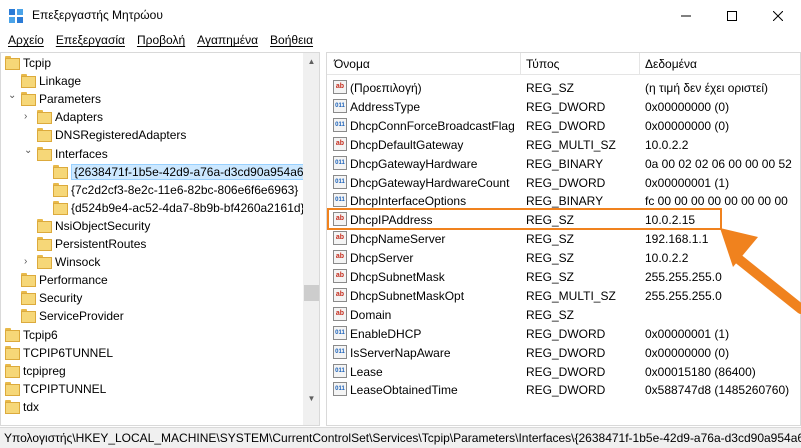 The width and height of the screenshot is (801, 448). Describe the element at coordinates (79, 117) in the screenshot. I see `tree-item-label: Adapters` at that location.